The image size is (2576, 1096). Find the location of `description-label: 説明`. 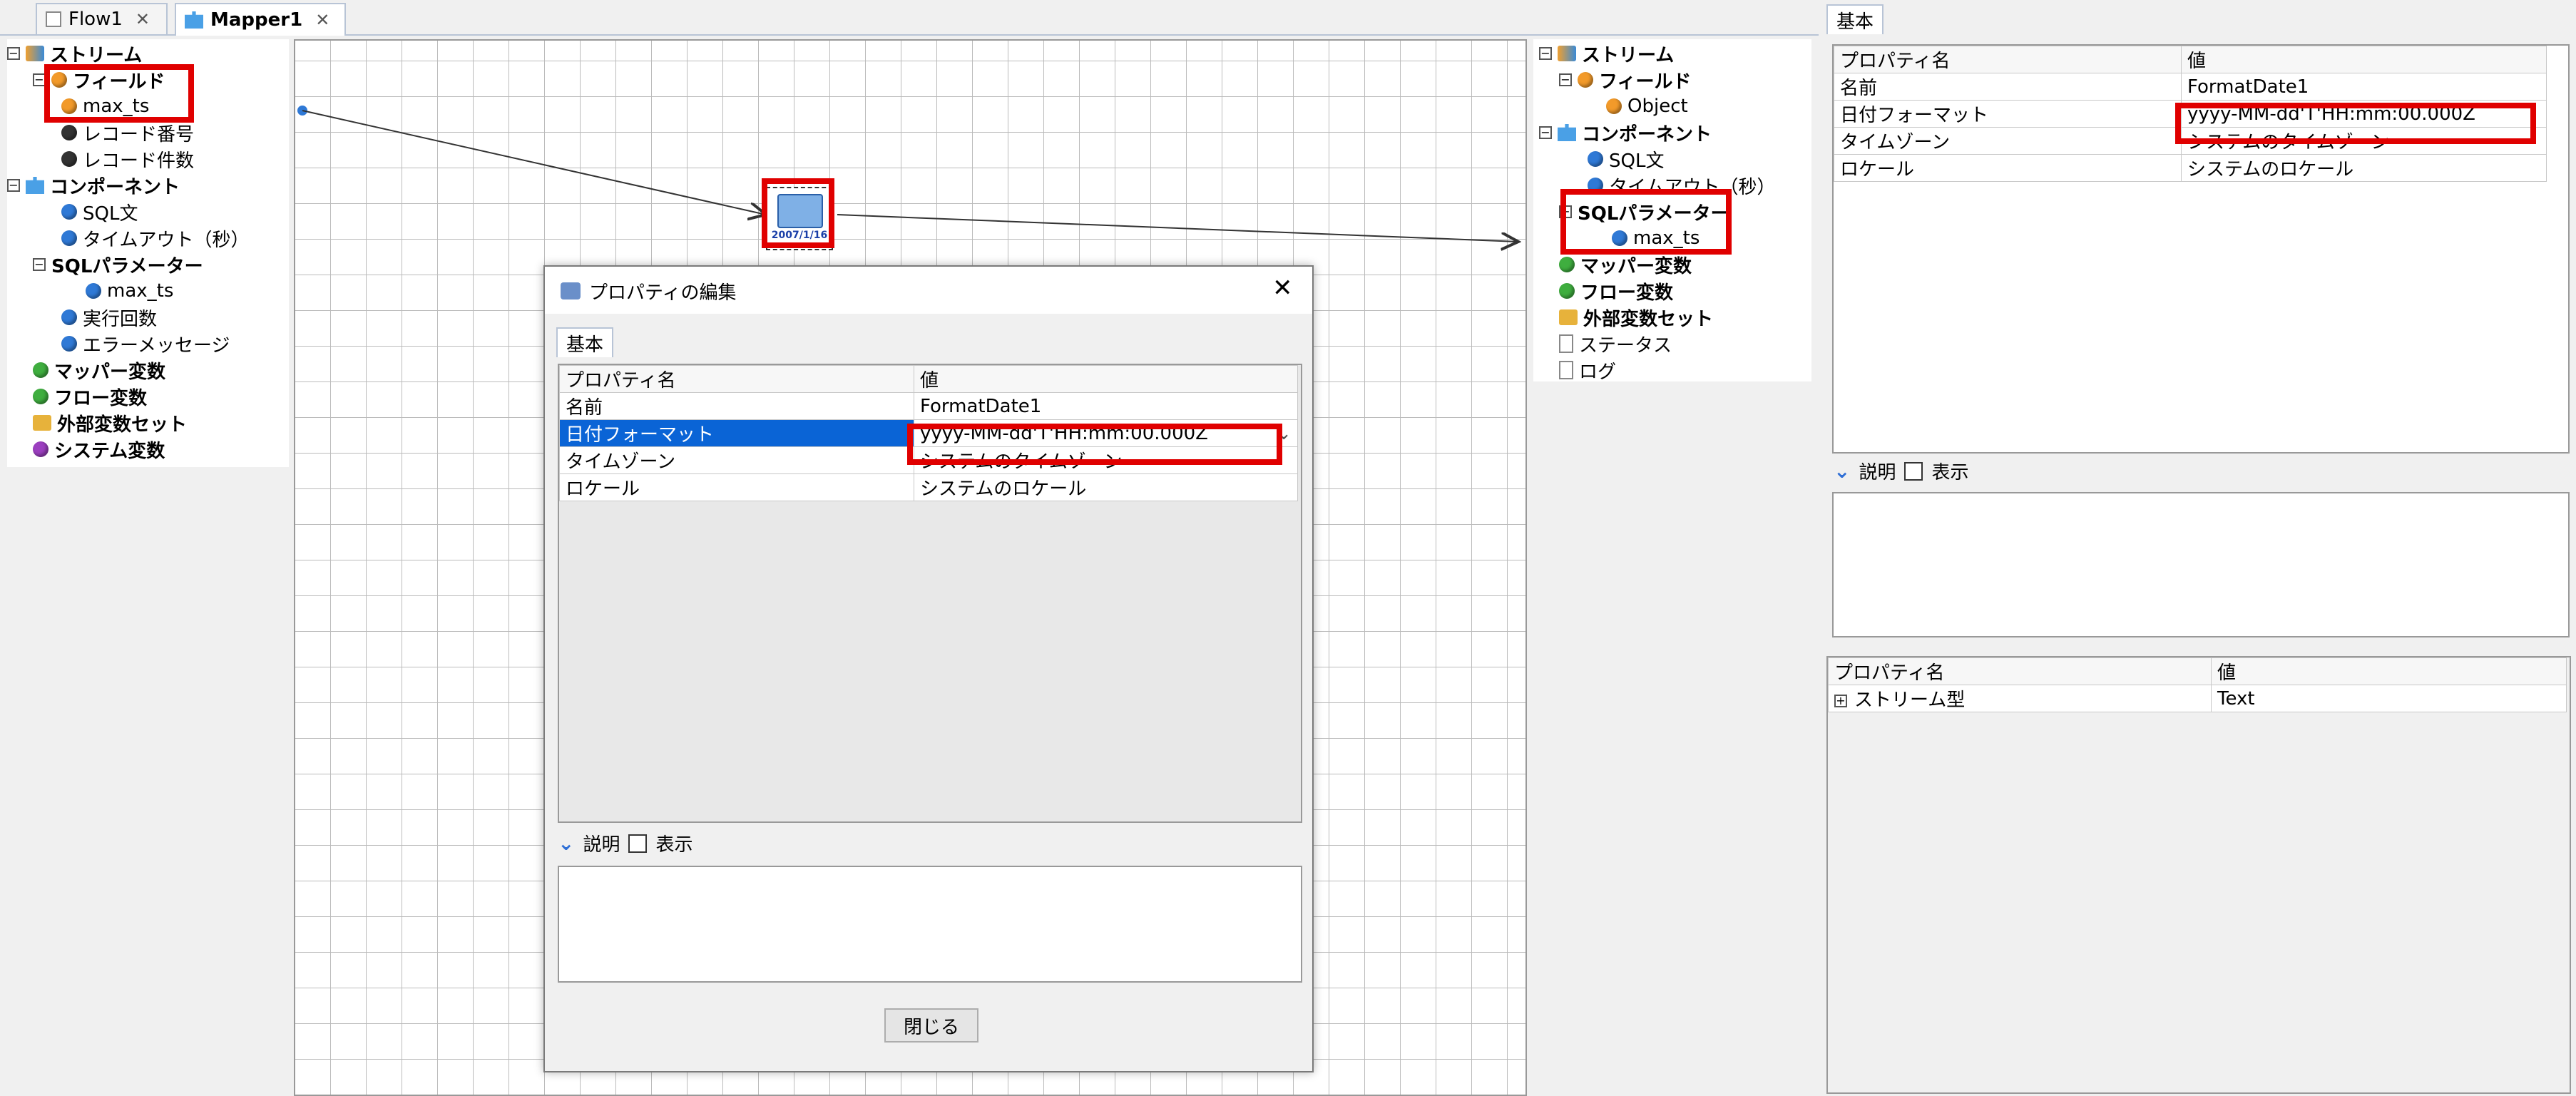

description-label: 説明 is located at coordinates (1878, 473).